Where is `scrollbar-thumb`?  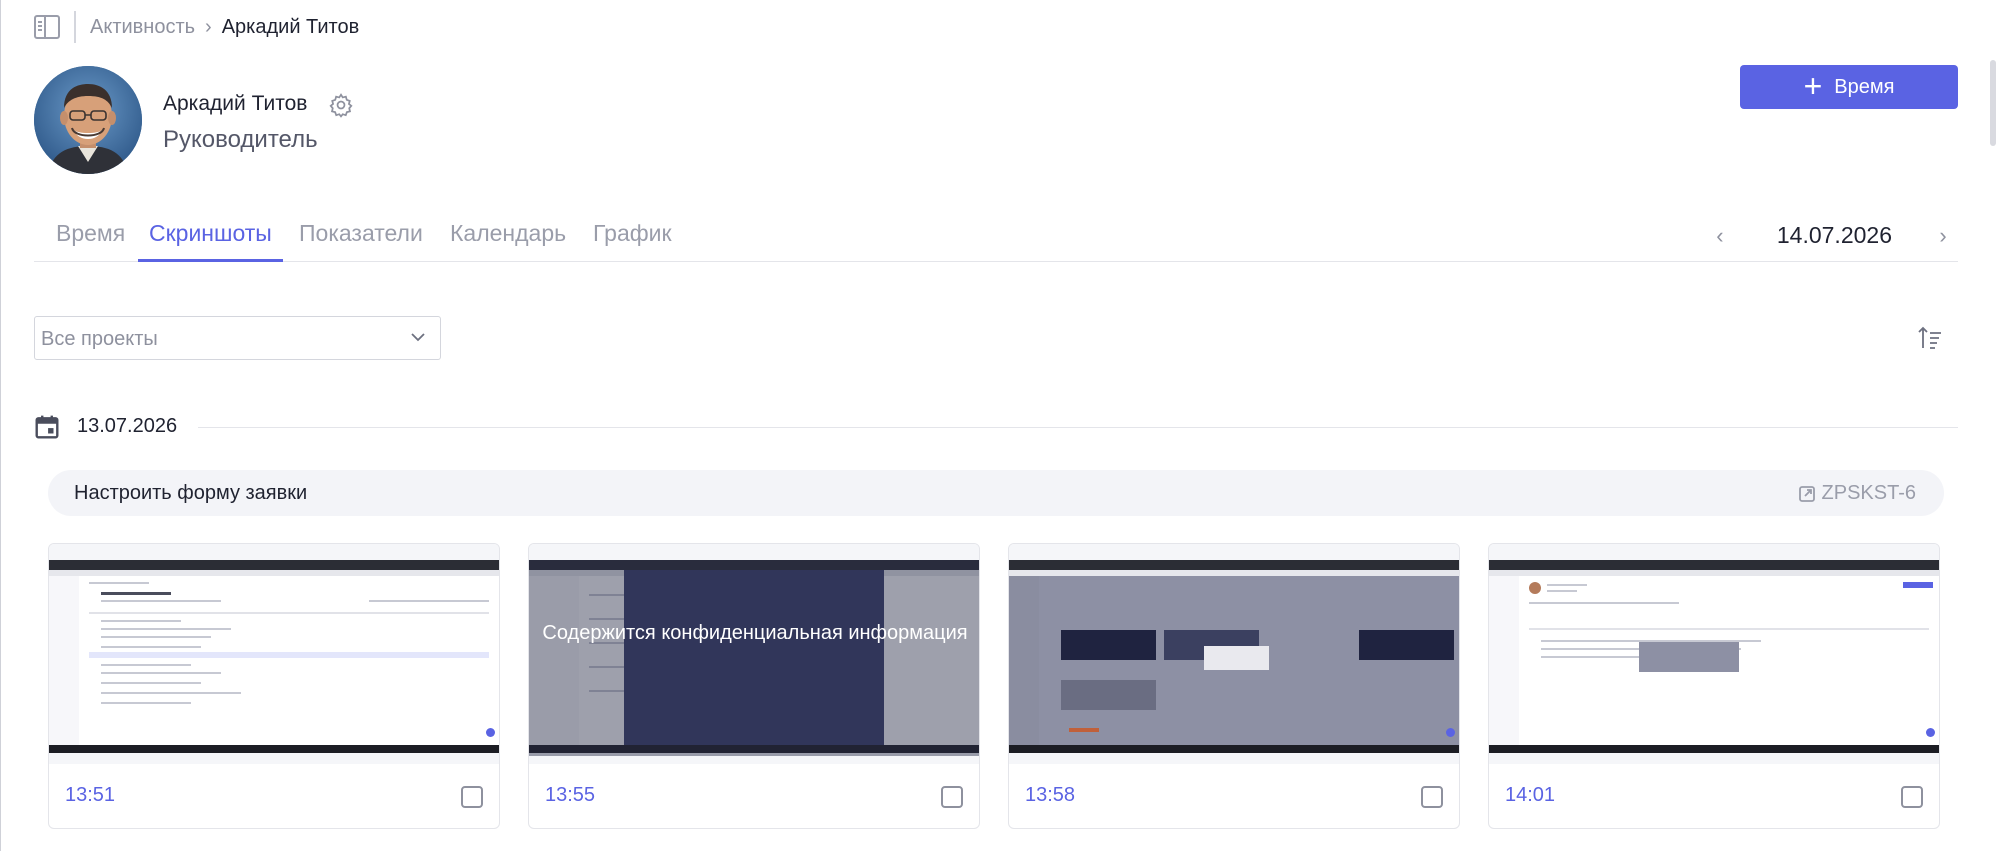
scrollbar-thumb is located at coordinates (1993, 103).